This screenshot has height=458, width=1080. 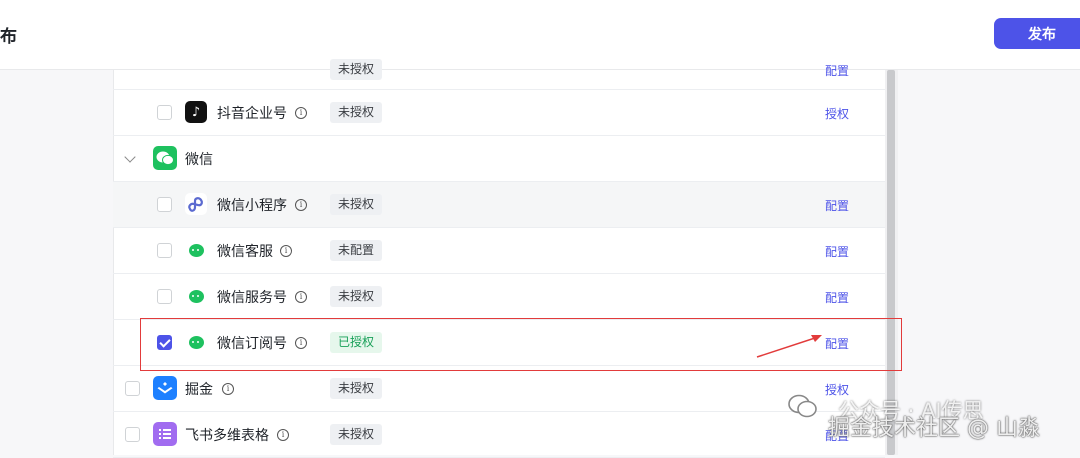 I want to click on channel-label: 微信小程序, so click(x=252, y=206).